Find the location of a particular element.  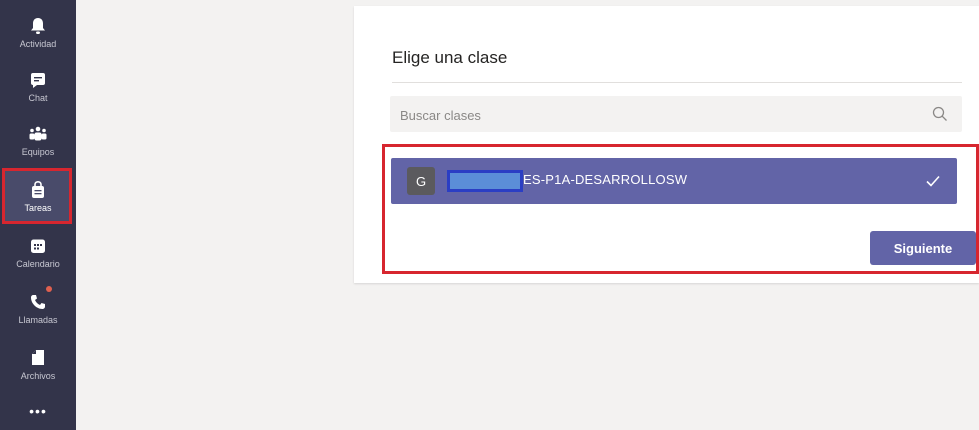

next-button: Siguiente is located at coordinates (923, 248).